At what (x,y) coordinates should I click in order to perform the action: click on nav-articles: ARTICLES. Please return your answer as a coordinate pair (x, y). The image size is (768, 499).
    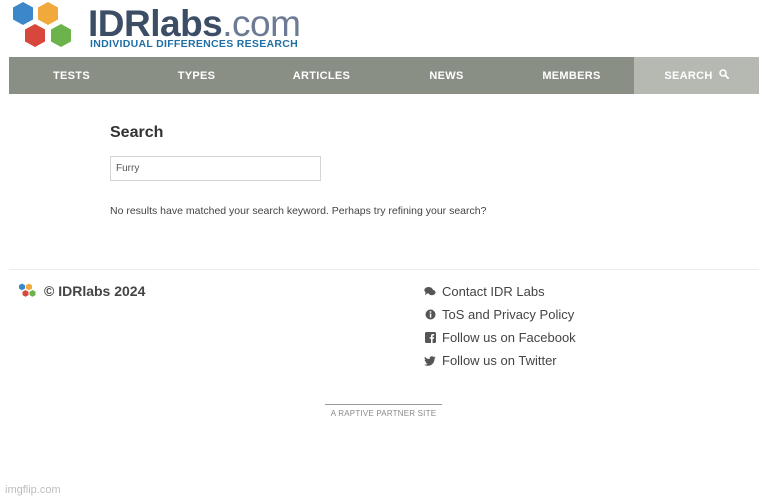
    Looking at the image, I should click on (321, 75).